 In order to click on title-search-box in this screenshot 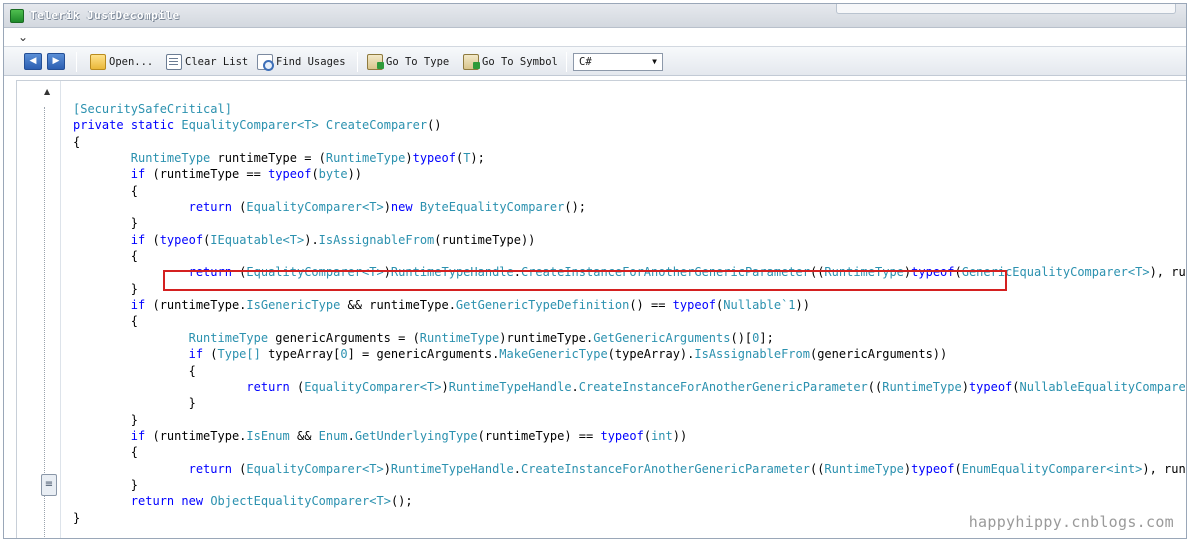, I will do `click(1006, 9)`.